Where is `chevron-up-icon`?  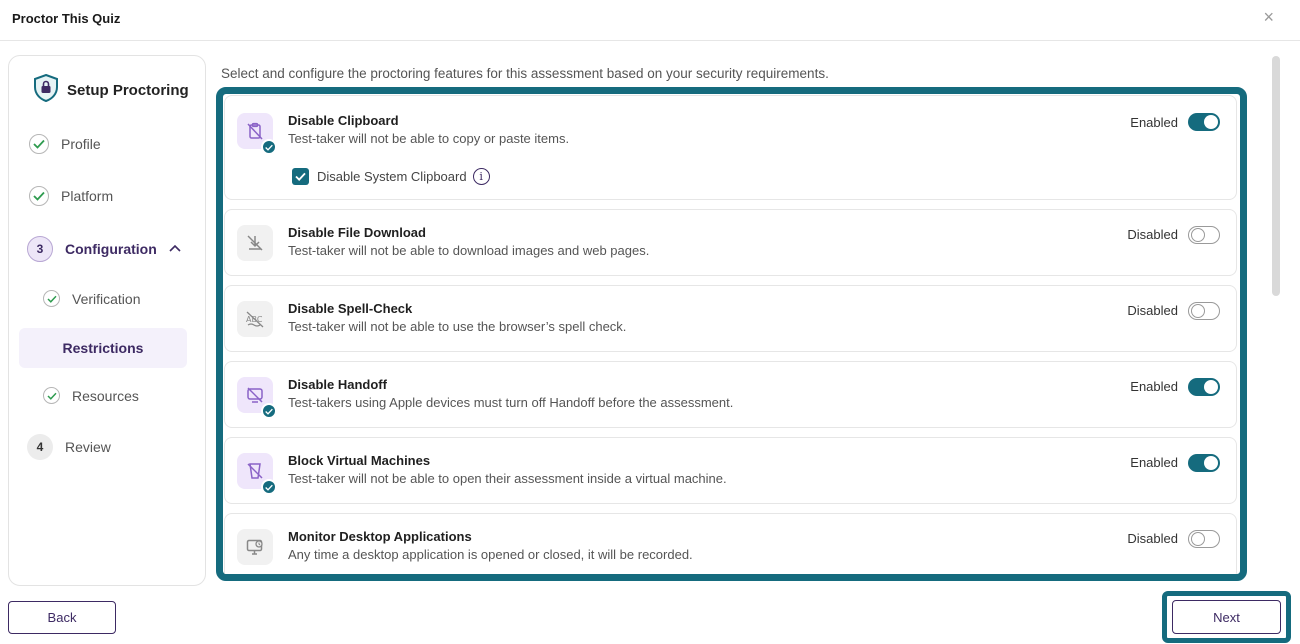 chevron-up-icon is located at coordinates (175, 249).